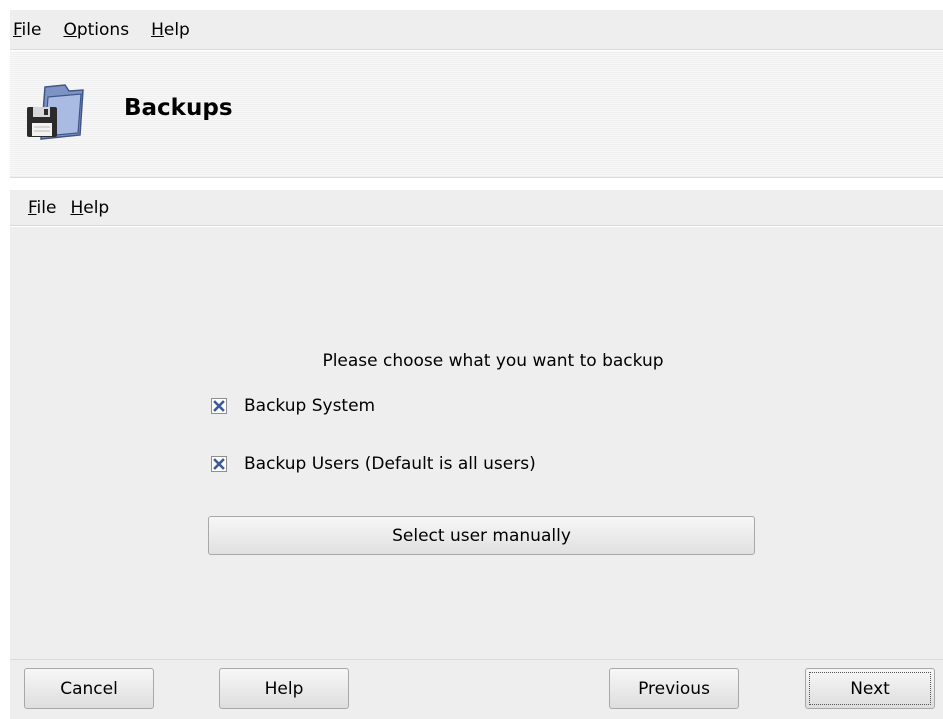  I want to click on menu-file: File, so click(27, 30).